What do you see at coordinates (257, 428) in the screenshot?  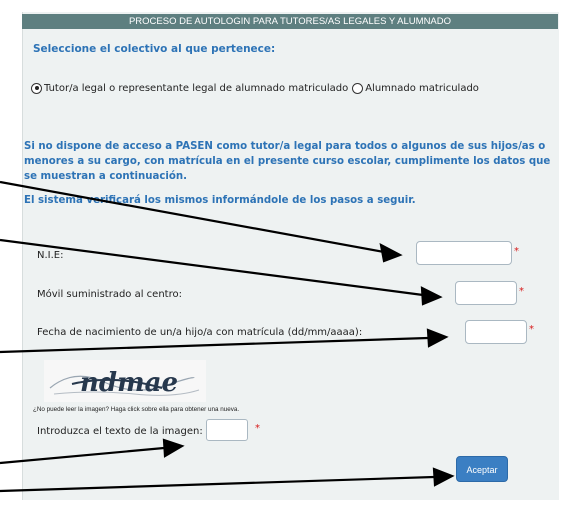 I see `captcha-required-mark: *` at bounding box center [257, 428].